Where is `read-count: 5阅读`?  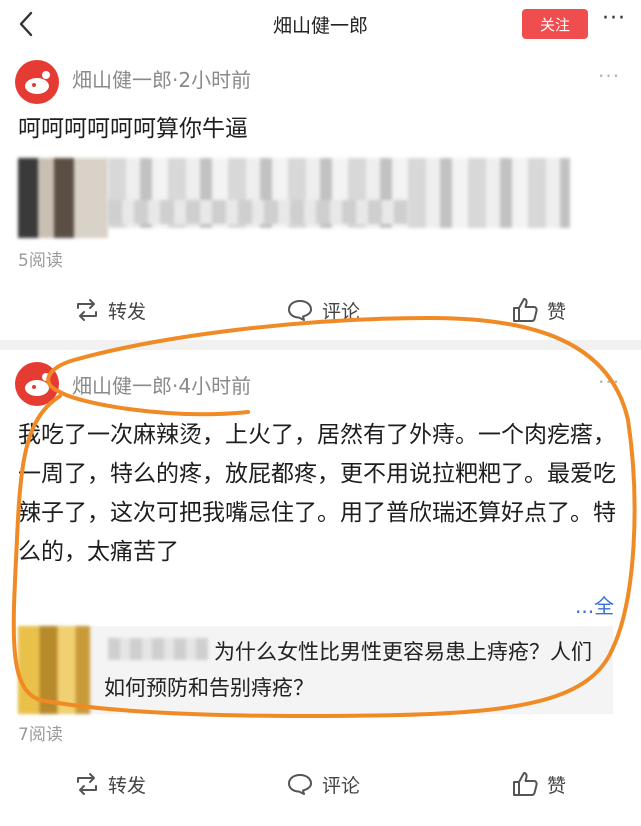
read-count: 5阅读 is located at coordinates (40, 261).